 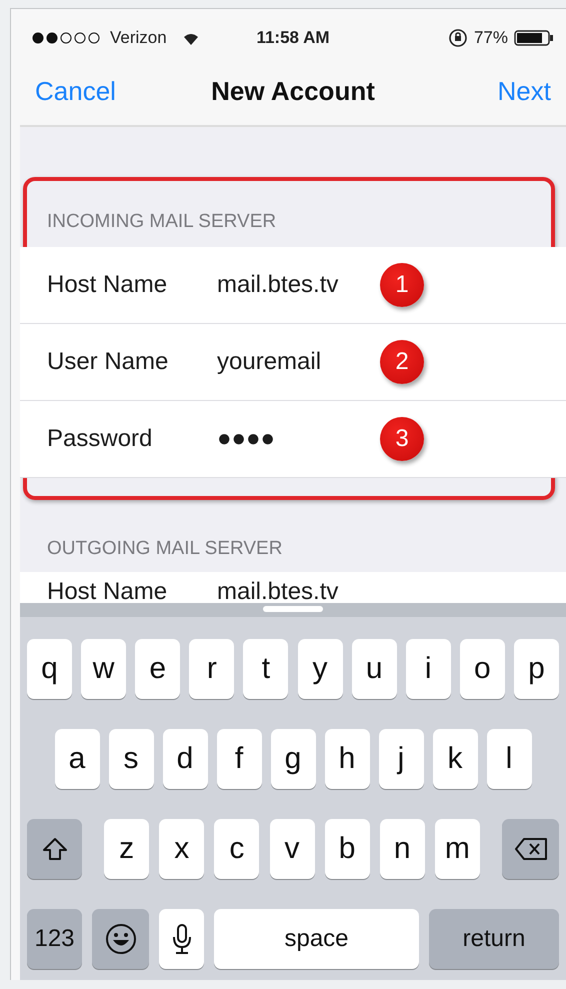 What do you see at coordinates (402, 849) in the screenshot?
I see `keyboard-key: n` at bounding box center [402, 849].